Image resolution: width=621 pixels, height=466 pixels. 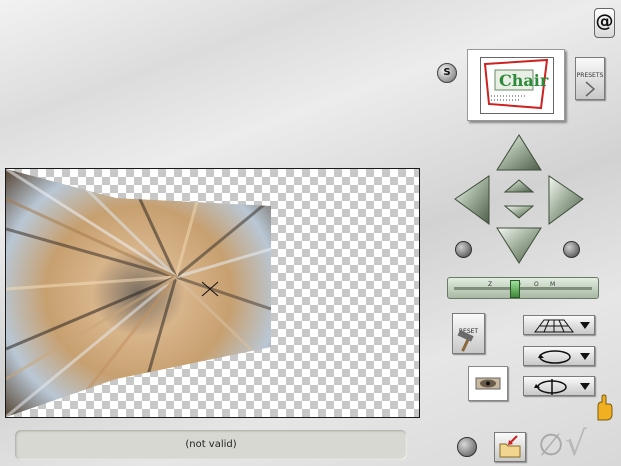 I want to click on rotate-loop-dropdown, so click(x=559, y=356).